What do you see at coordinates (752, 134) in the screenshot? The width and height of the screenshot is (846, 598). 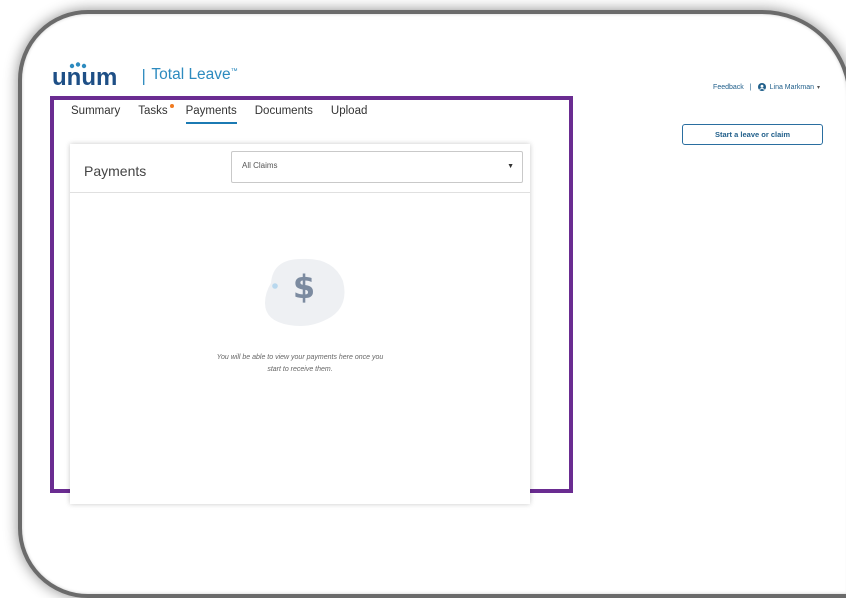 I see `start-leave-button: Start a leave or claim` at bounding box center [752, 134].